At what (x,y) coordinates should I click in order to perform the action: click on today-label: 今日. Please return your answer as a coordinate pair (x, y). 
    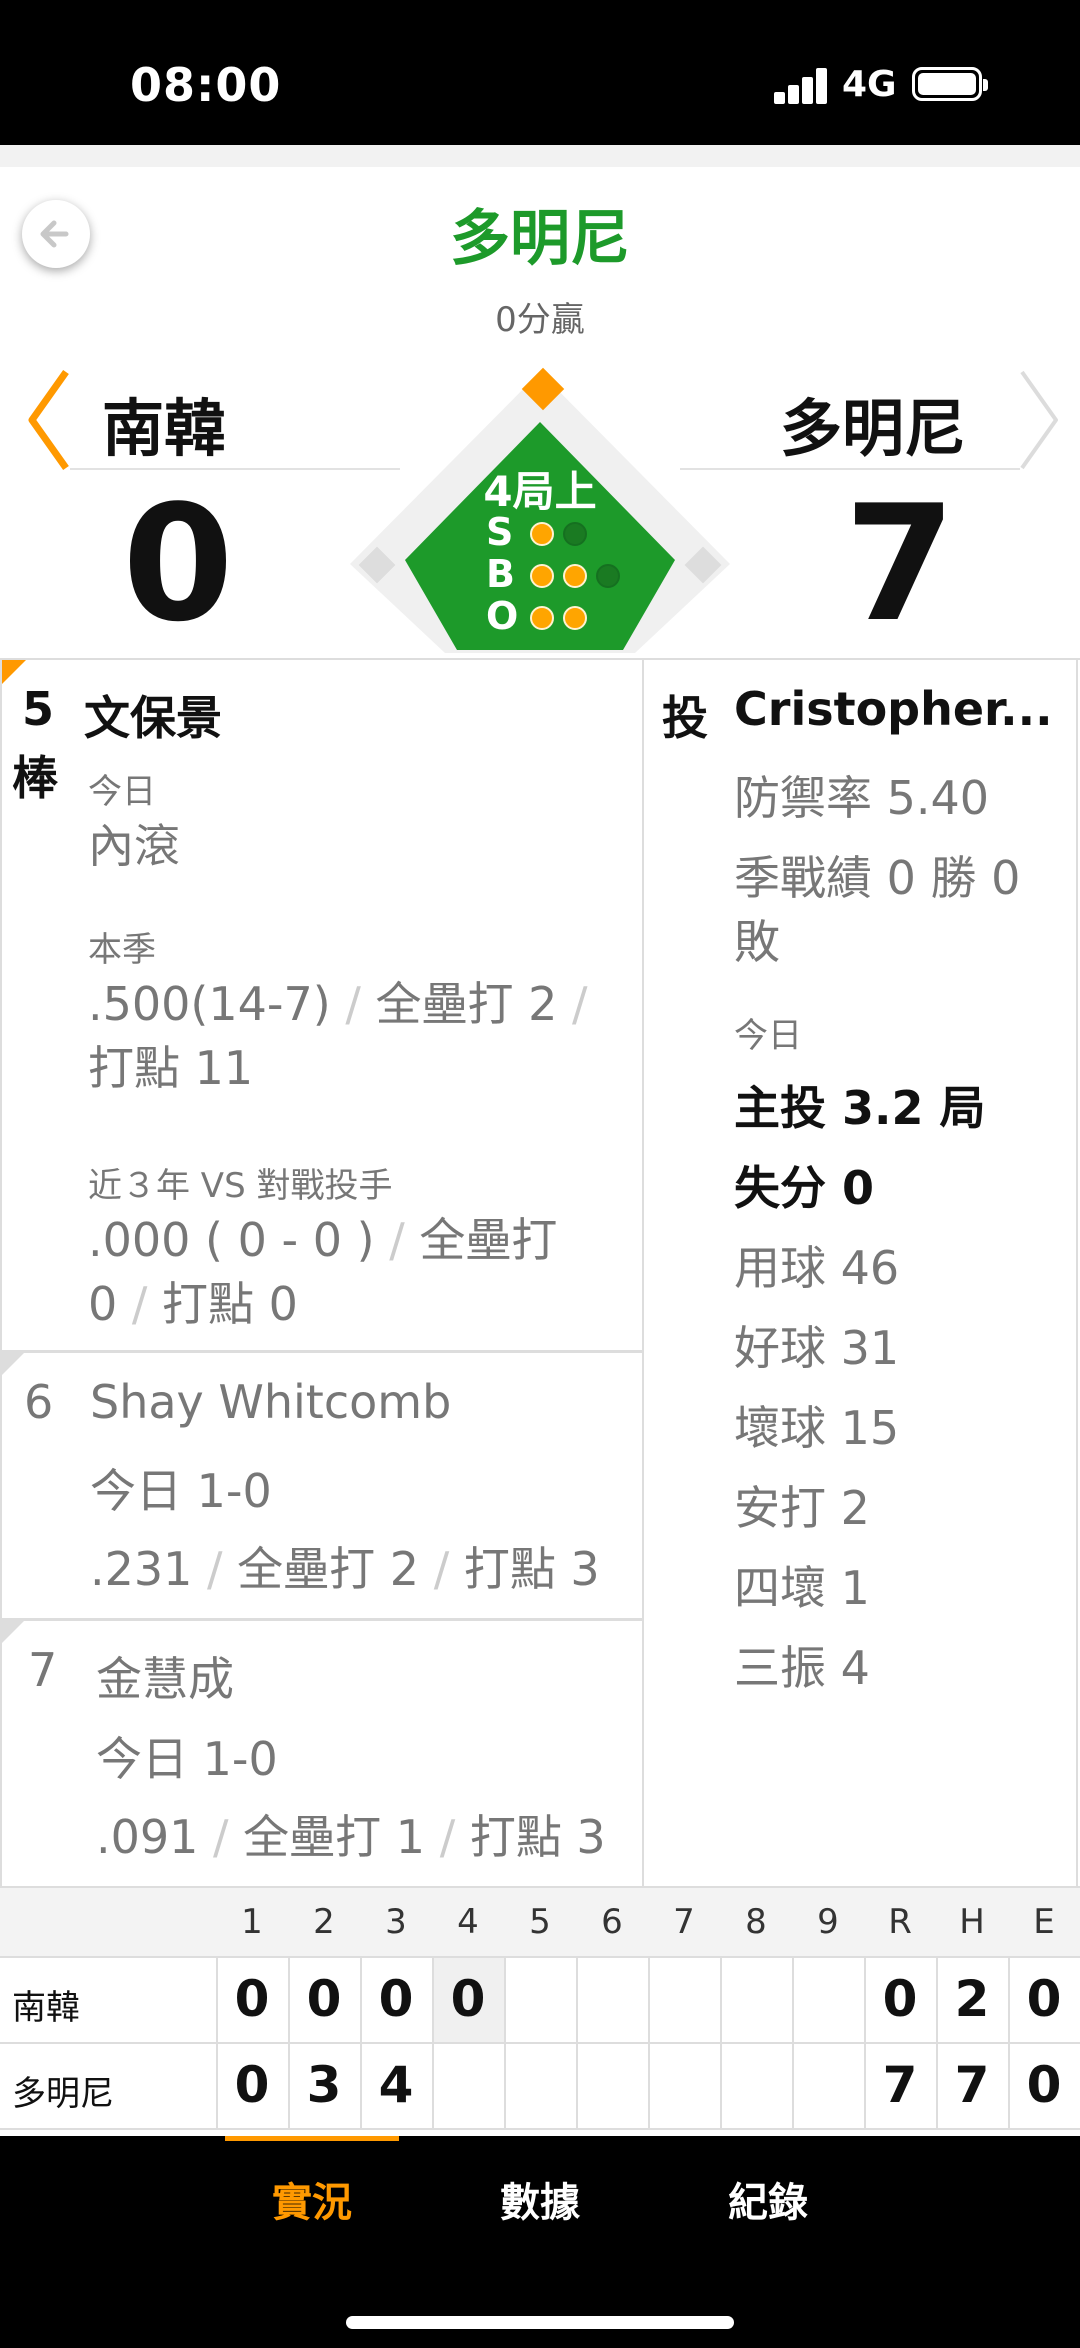
    Looking at the image, I should click on (122, 792).